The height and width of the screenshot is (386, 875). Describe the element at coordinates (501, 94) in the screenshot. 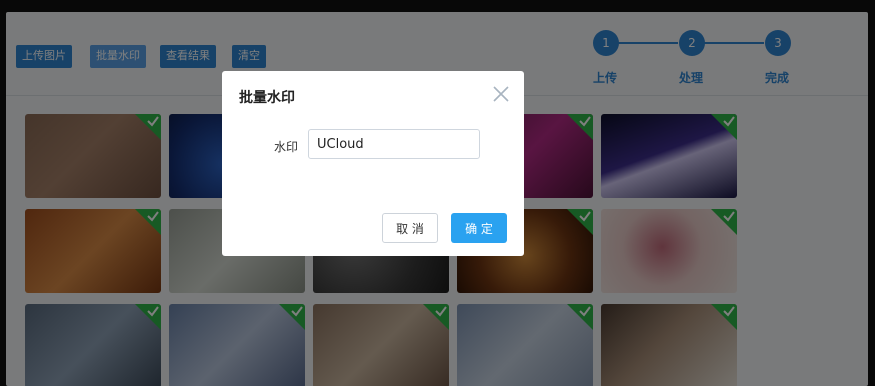

I see `close-icon` at that location.